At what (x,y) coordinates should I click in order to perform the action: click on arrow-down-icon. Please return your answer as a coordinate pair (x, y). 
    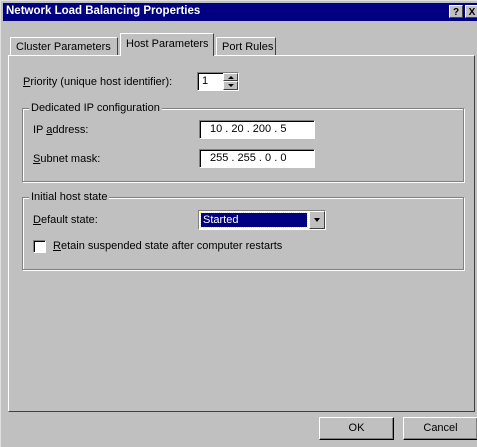
    Looking at the image, I should click on (231, 85).